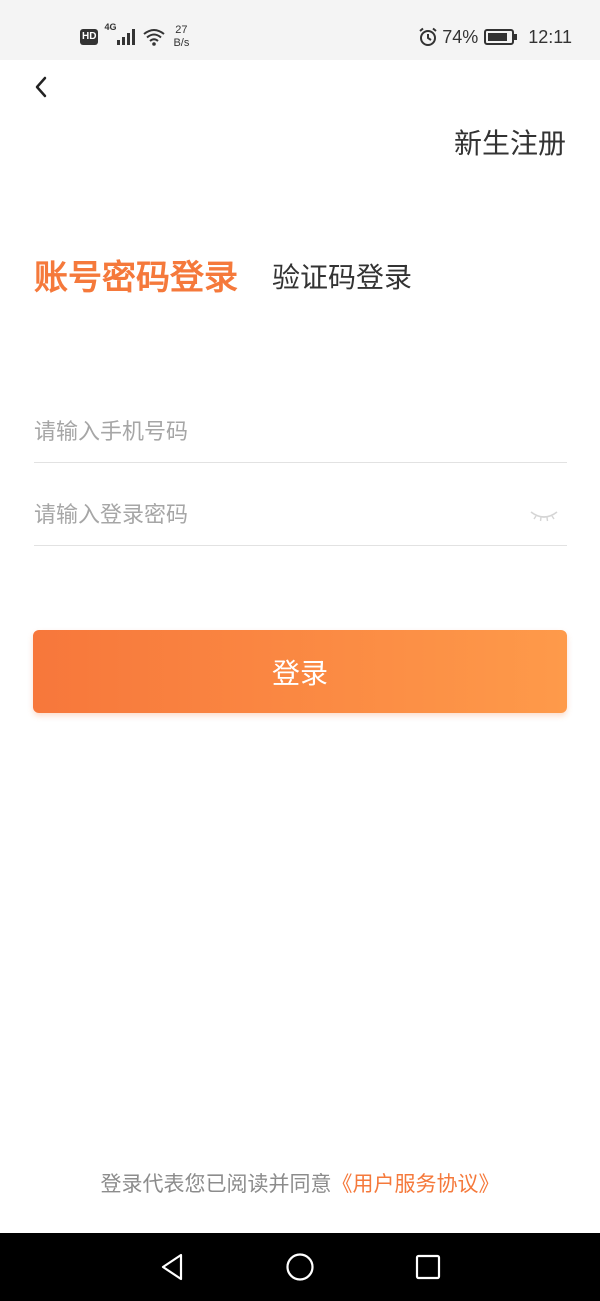  I want to click on status-right: 74% 12:11, so click(495, 37).